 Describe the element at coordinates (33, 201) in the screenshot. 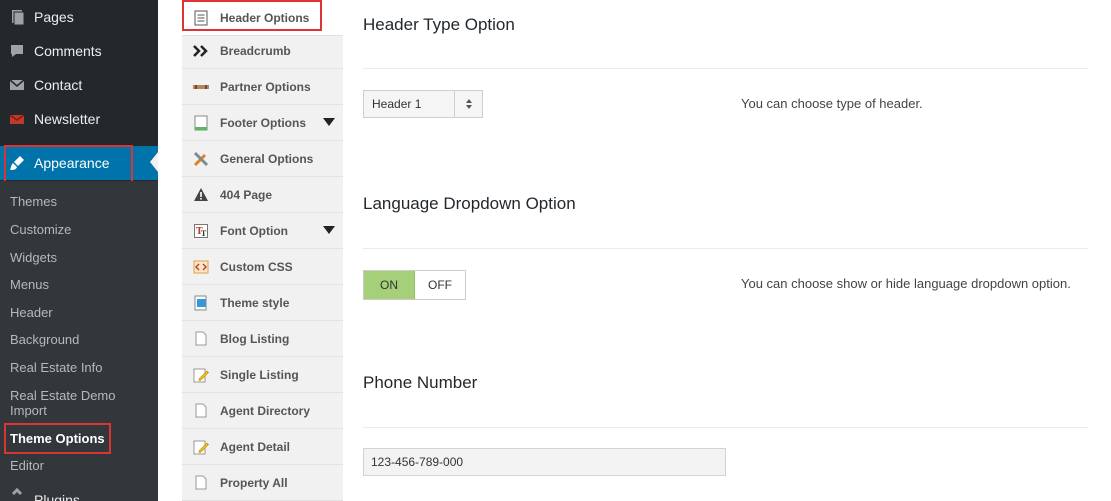

I see `submenu-themes: Themes` at that location.